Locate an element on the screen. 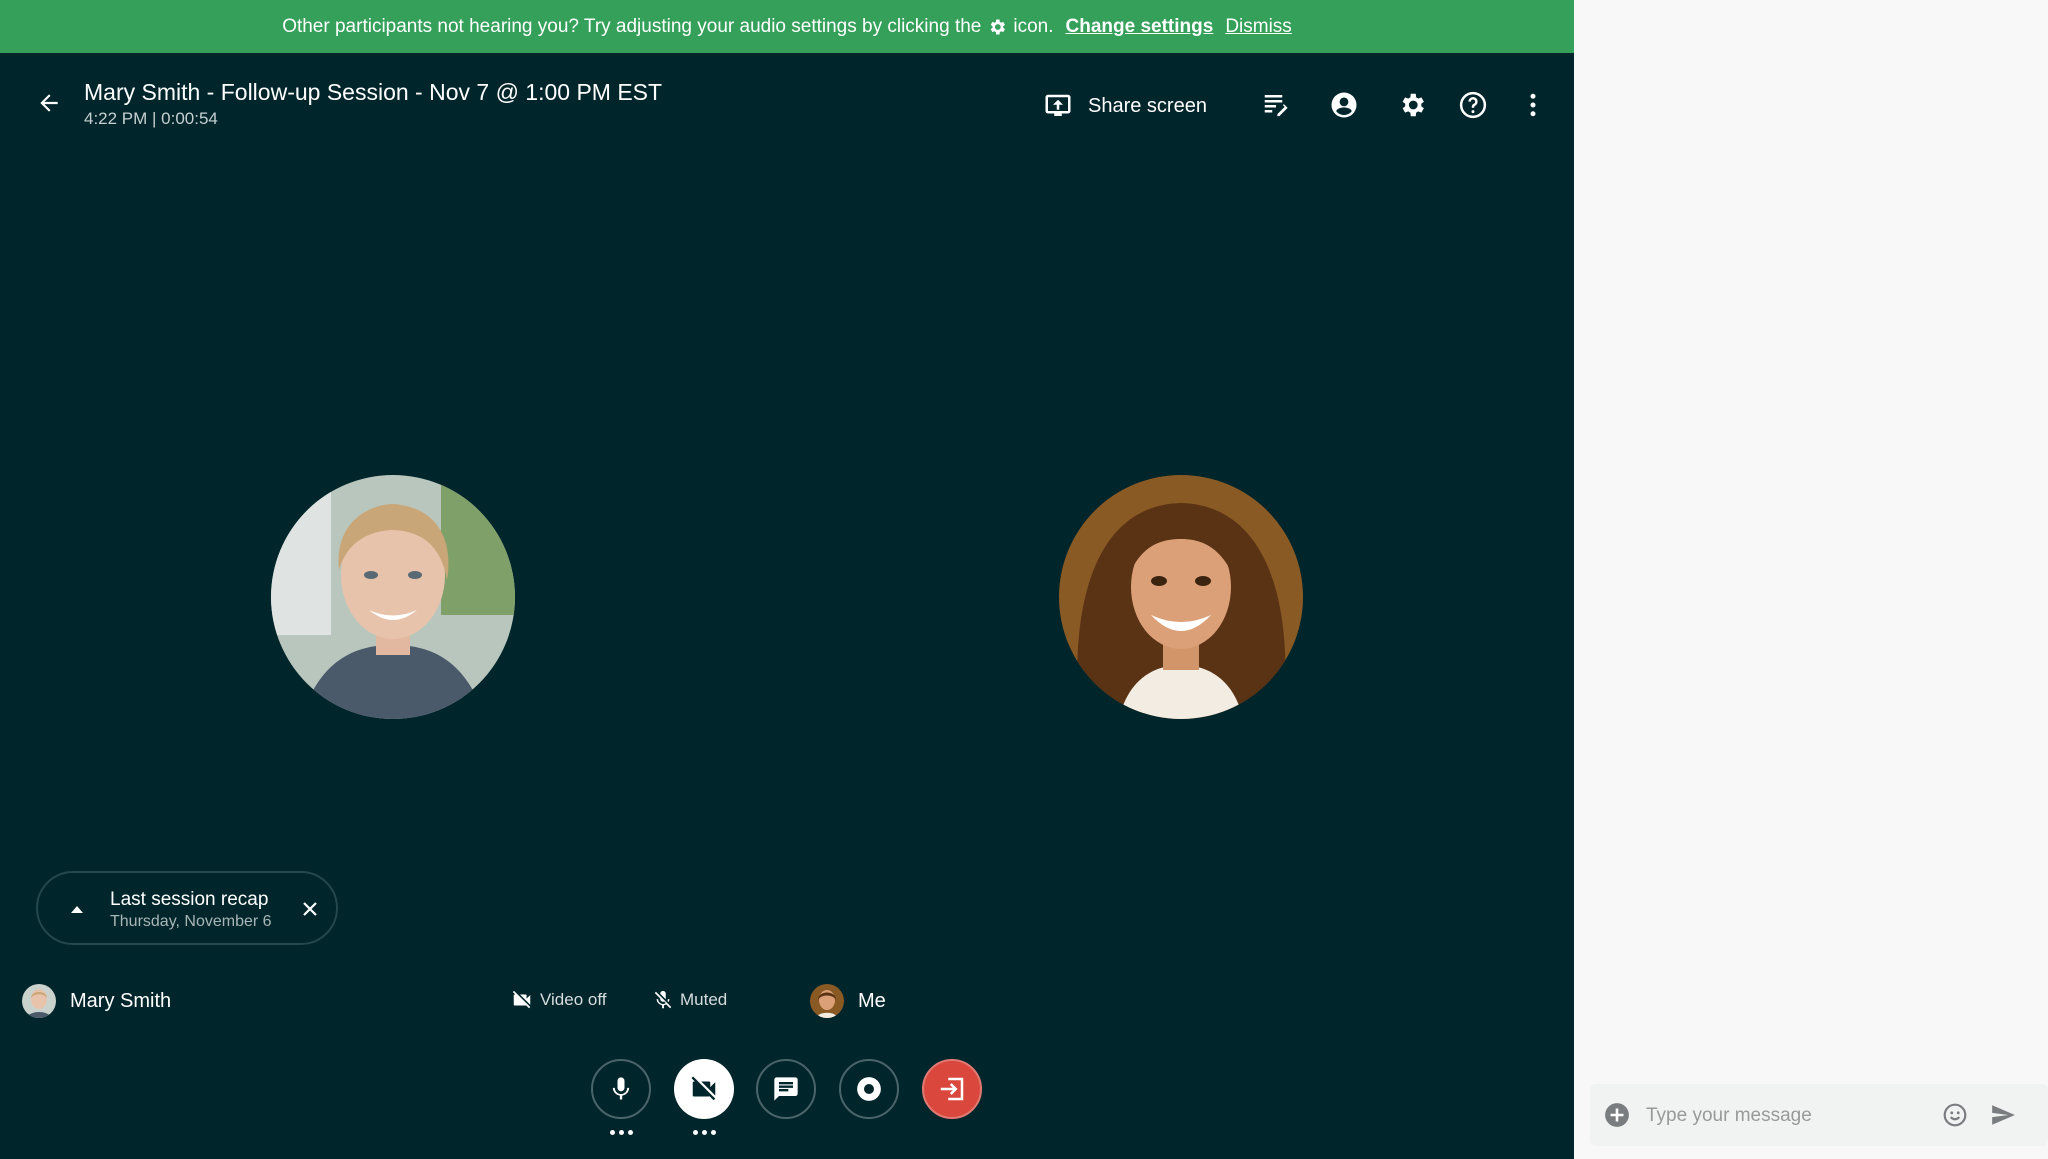 The width and height of the screenshot is (2048, 1159). settings-icon is located at coordinates (1412, 105).